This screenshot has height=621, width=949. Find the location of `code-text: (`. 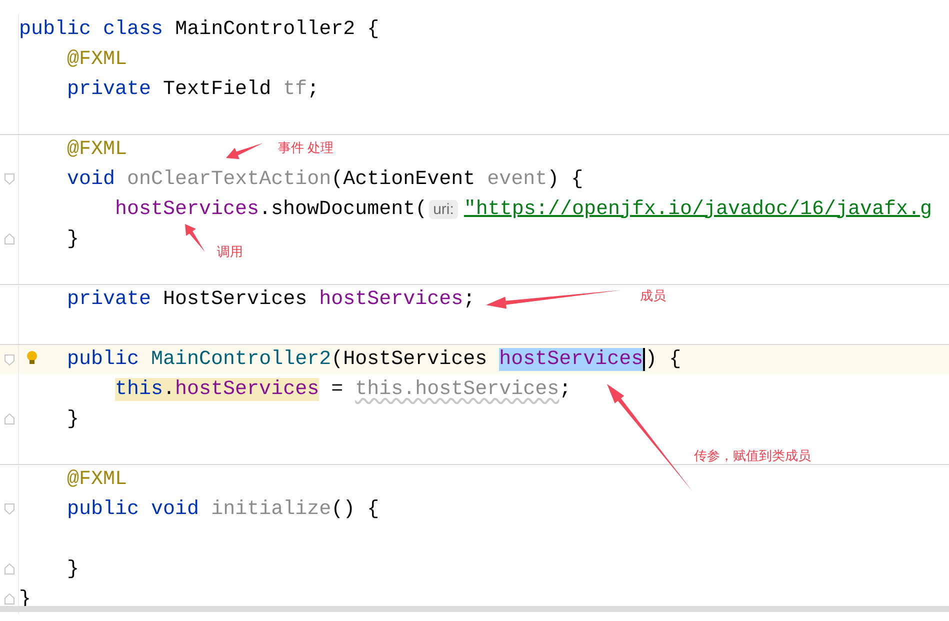

code-text: ( is located at coordinates (337, 179).